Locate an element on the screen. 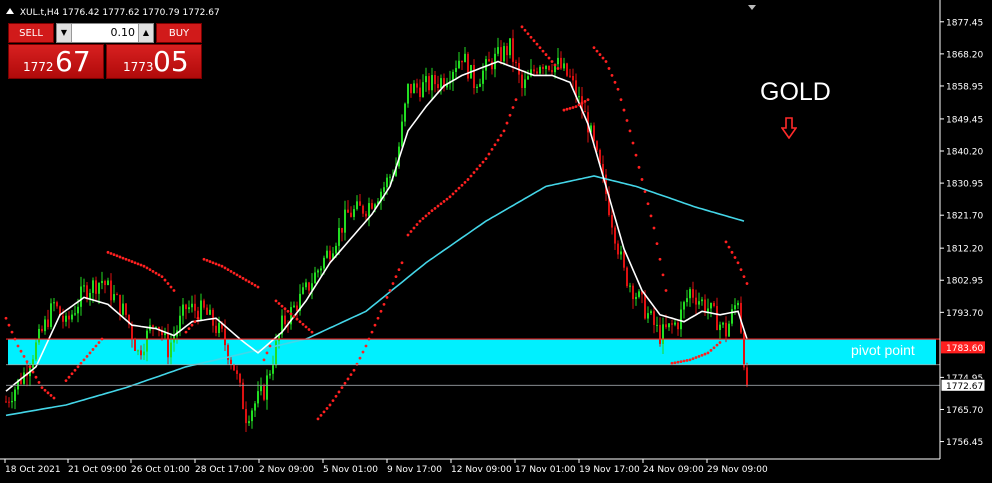 This screenshot has height=483, width=992. x-tick-label: 29 Nov 09:00 is located at coordinates (737, 470).